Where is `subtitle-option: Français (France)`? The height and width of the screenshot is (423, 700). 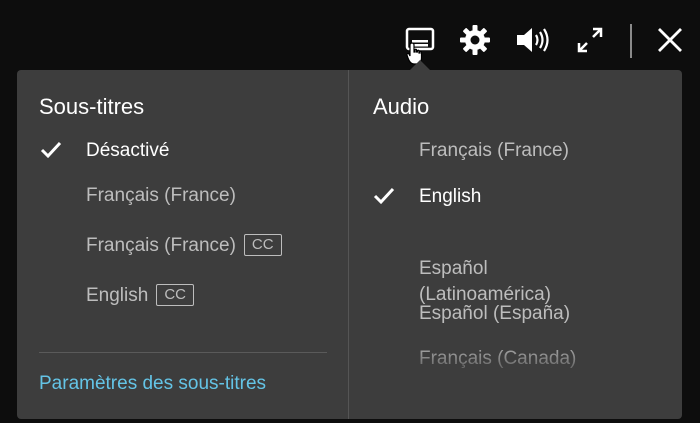 subtitle-option: Français (France) is located at coordinates (161, 196).